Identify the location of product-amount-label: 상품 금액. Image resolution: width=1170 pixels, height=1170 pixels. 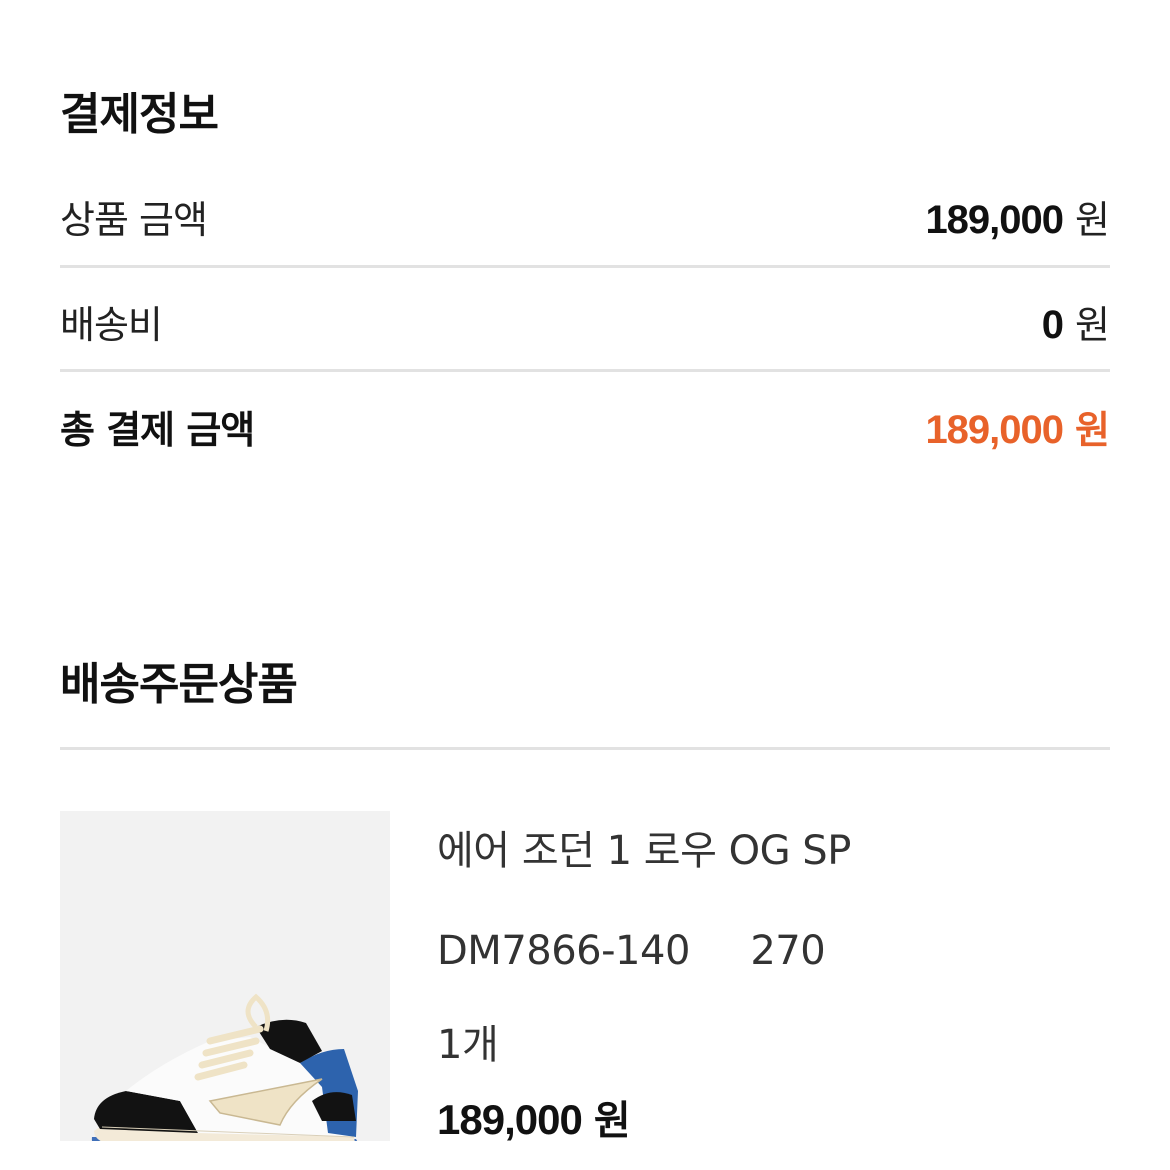
(134, 219).